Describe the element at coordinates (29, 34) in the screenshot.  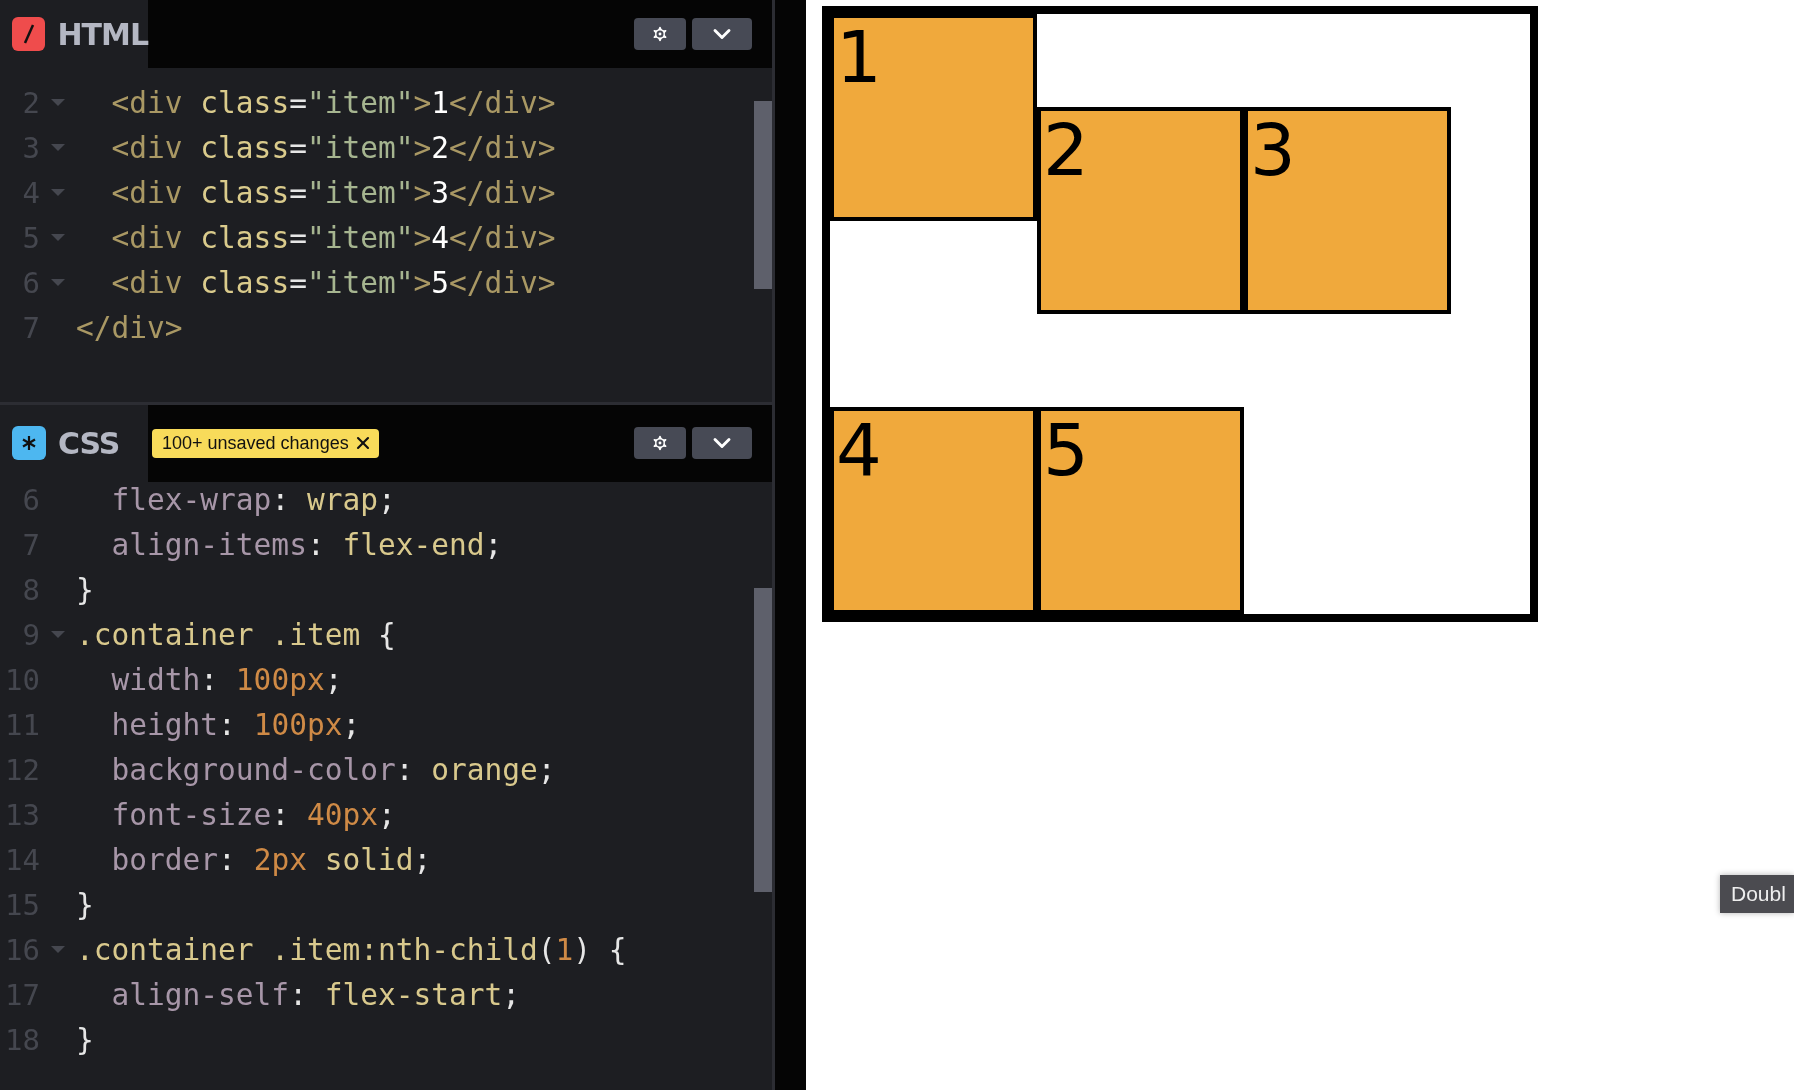
I see `slash-icon` at that location.